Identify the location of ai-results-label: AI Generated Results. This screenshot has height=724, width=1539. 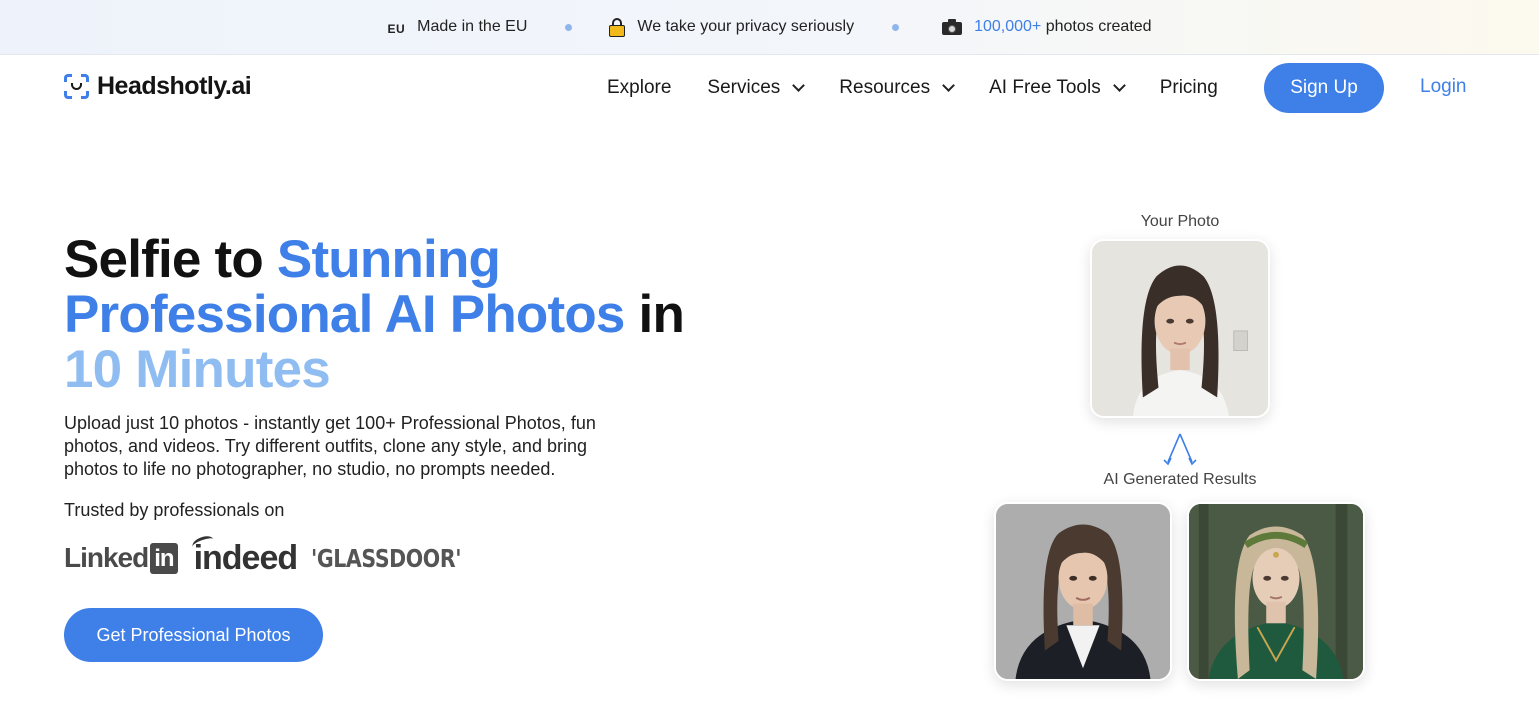
(1180, 479).